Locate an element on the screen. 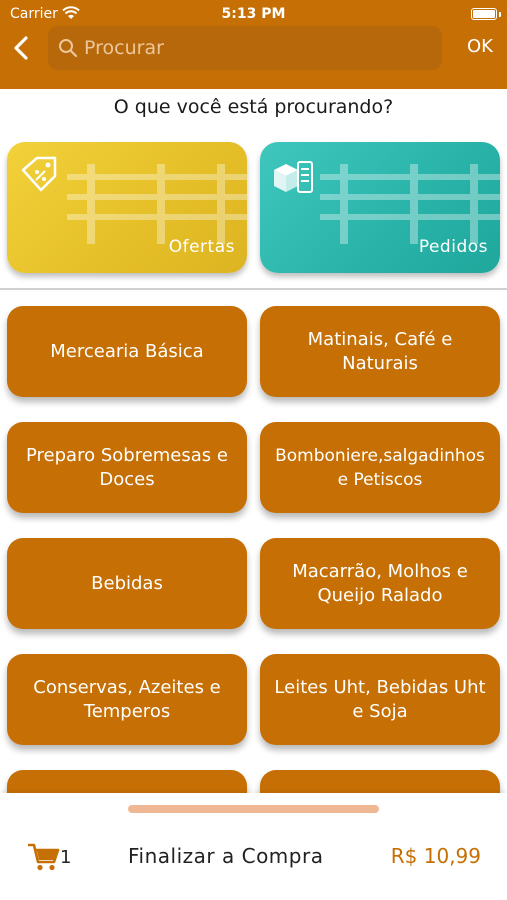 The image size is (507, 900). page-question: O que você está procurando? is located at coordinates (253, 107).